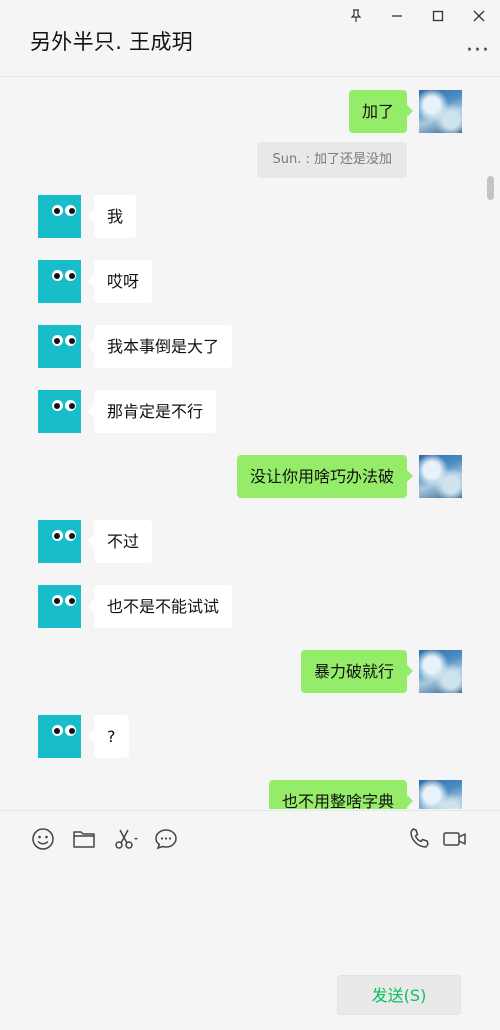 The height and width of the screenshot is (1030, 500). Describe the element at coordinates (438, 16) in the screenshot. I see `maximize-icon` at that location.